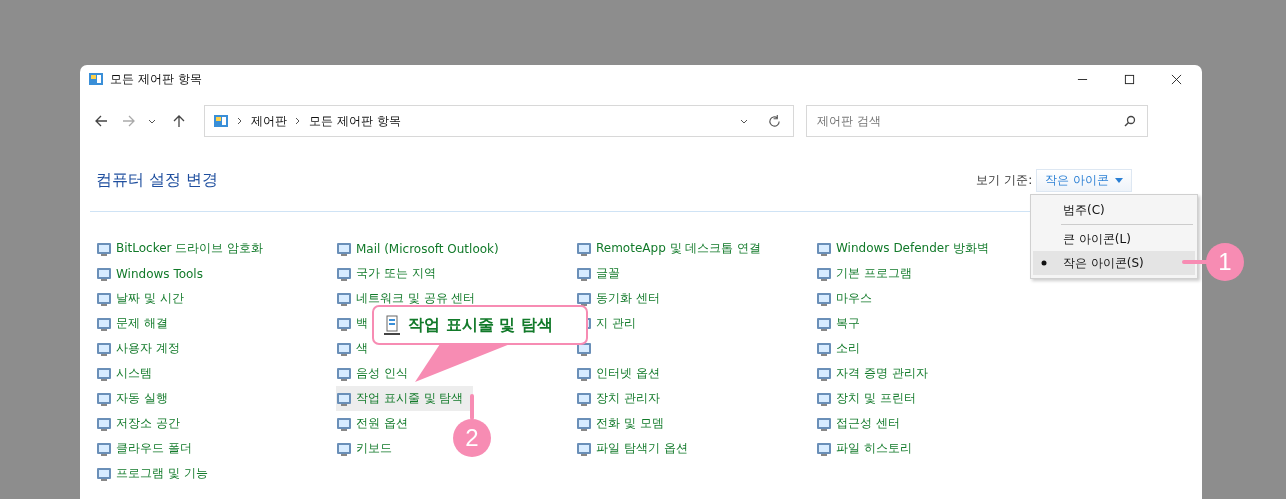  What do you see at coordinates (628, 298) in the screenshot?
I see `control-panel-link: 동기화 센터` at bounding box center [628, 298].